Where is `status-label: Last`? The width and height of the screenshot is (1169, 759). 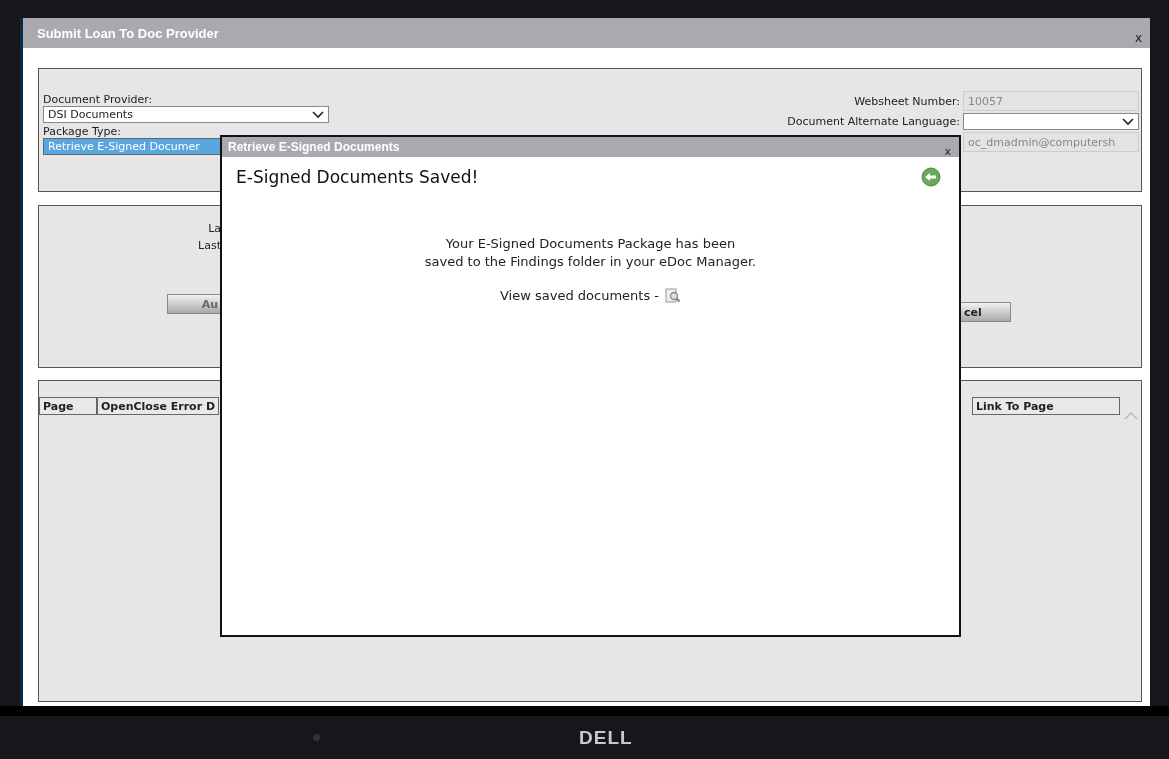
status-label: Last is located at coordinates (209, 245).